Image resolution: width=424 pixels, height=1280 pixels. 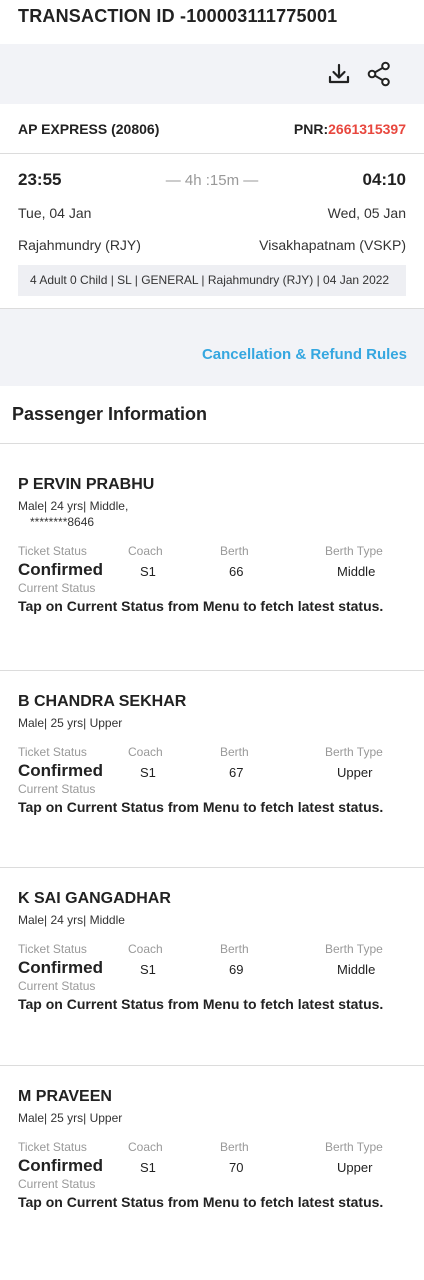 What do you see at coordinates (71, 920) in the screenshot?
I see `passenger-attributes: Male| 24 yrs| Middle` at bounding box center [71, 920].